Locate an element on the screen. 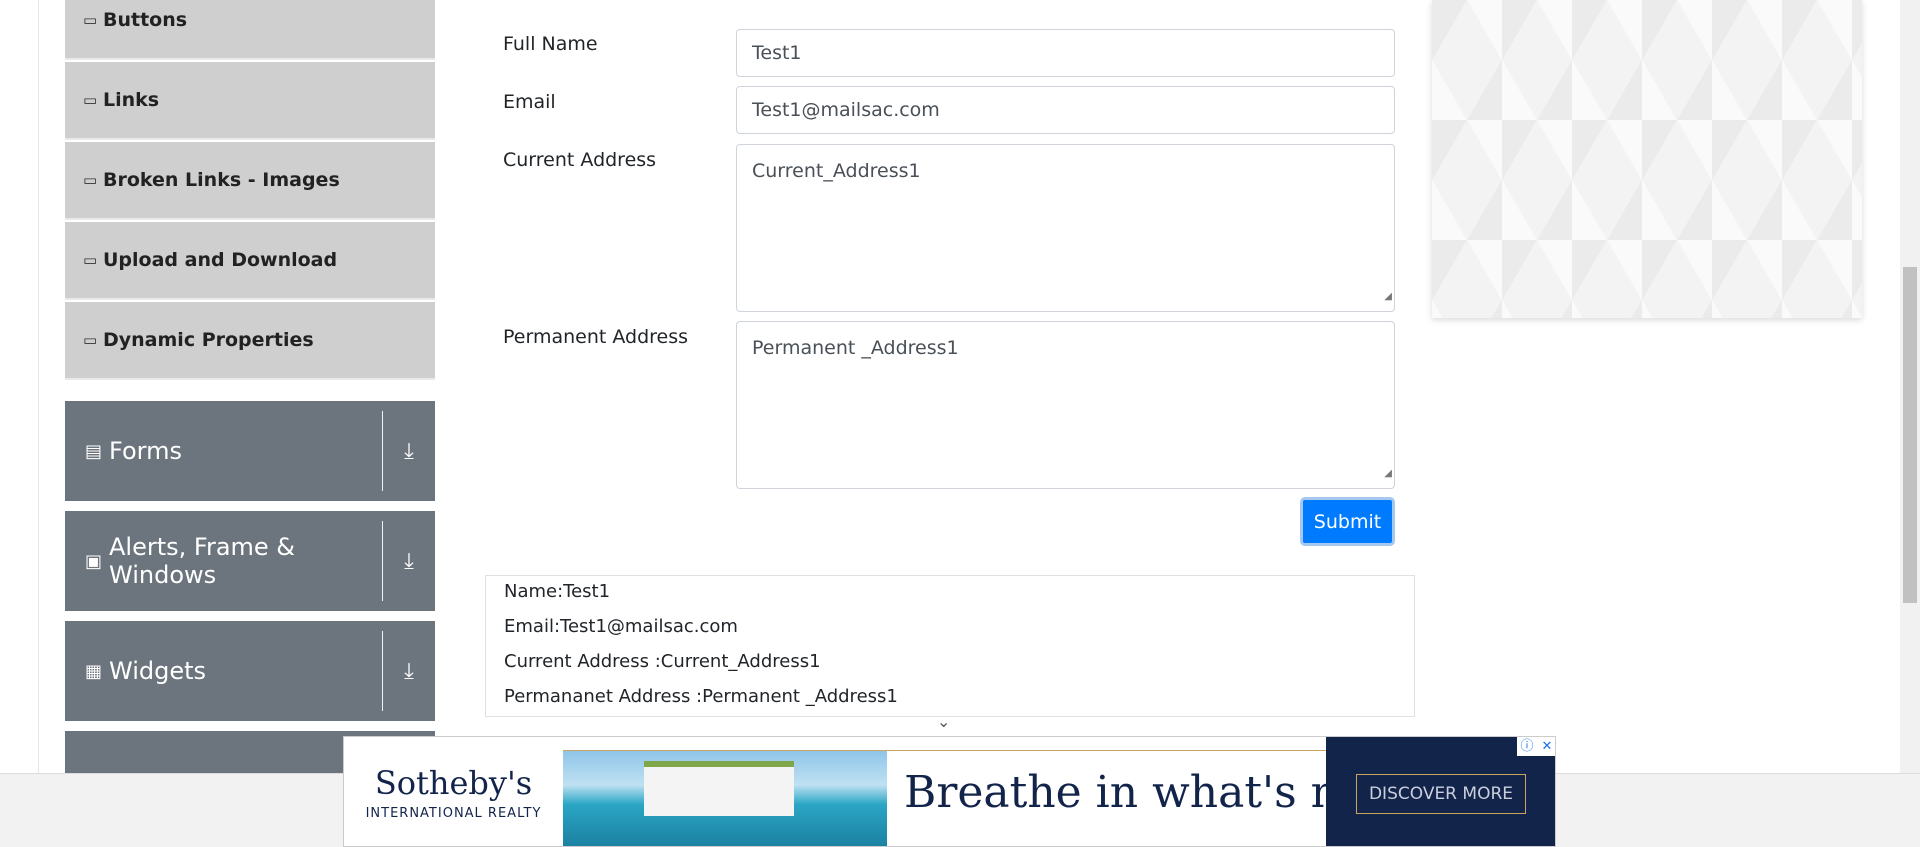 Image resolution: width=1920 pixels, height=847 pixels. sidebar-item-label: Dynamic Properties is located at coordinates (208, 340).